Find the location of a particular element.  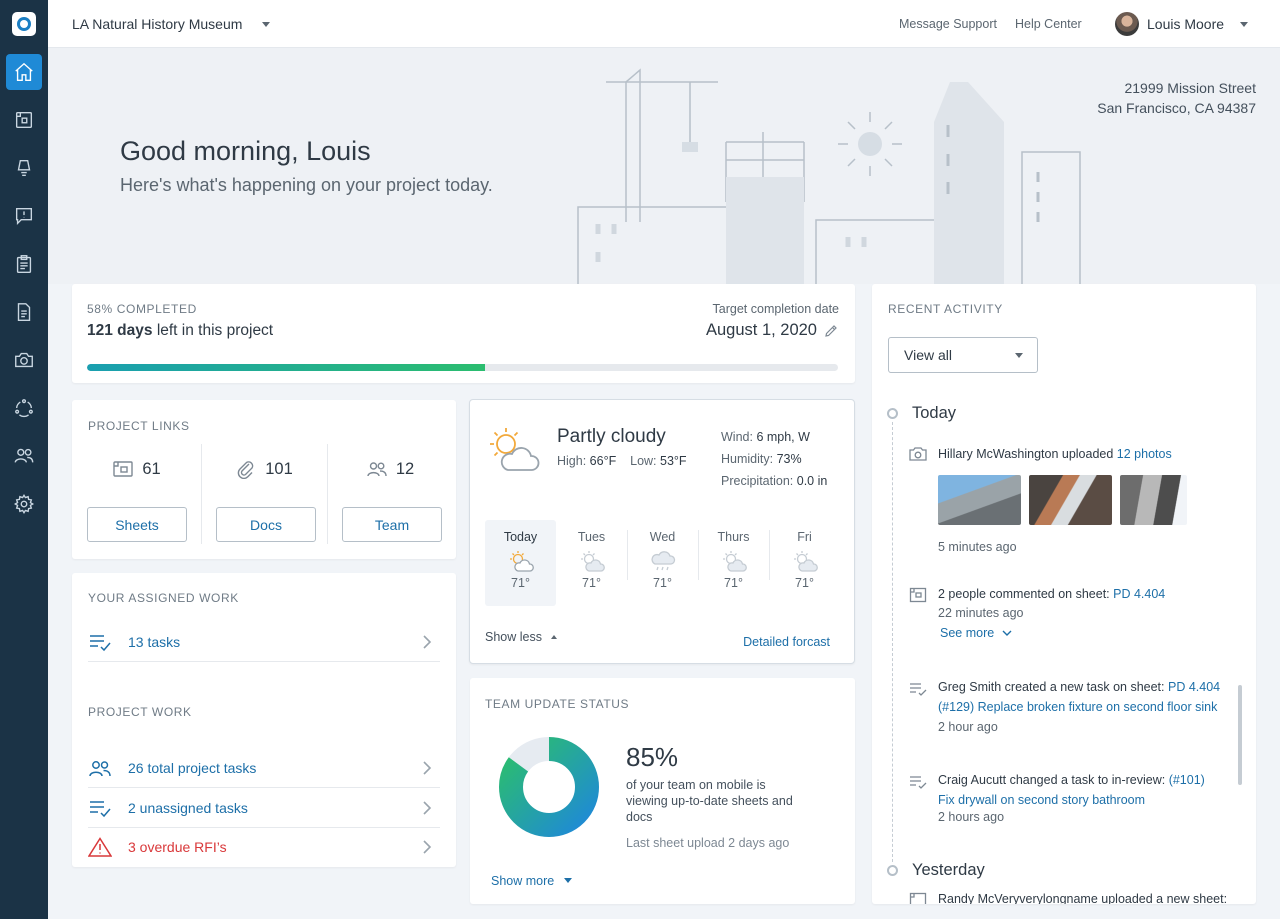

forecast-day-name: Today is located at coordinates (520, 537).